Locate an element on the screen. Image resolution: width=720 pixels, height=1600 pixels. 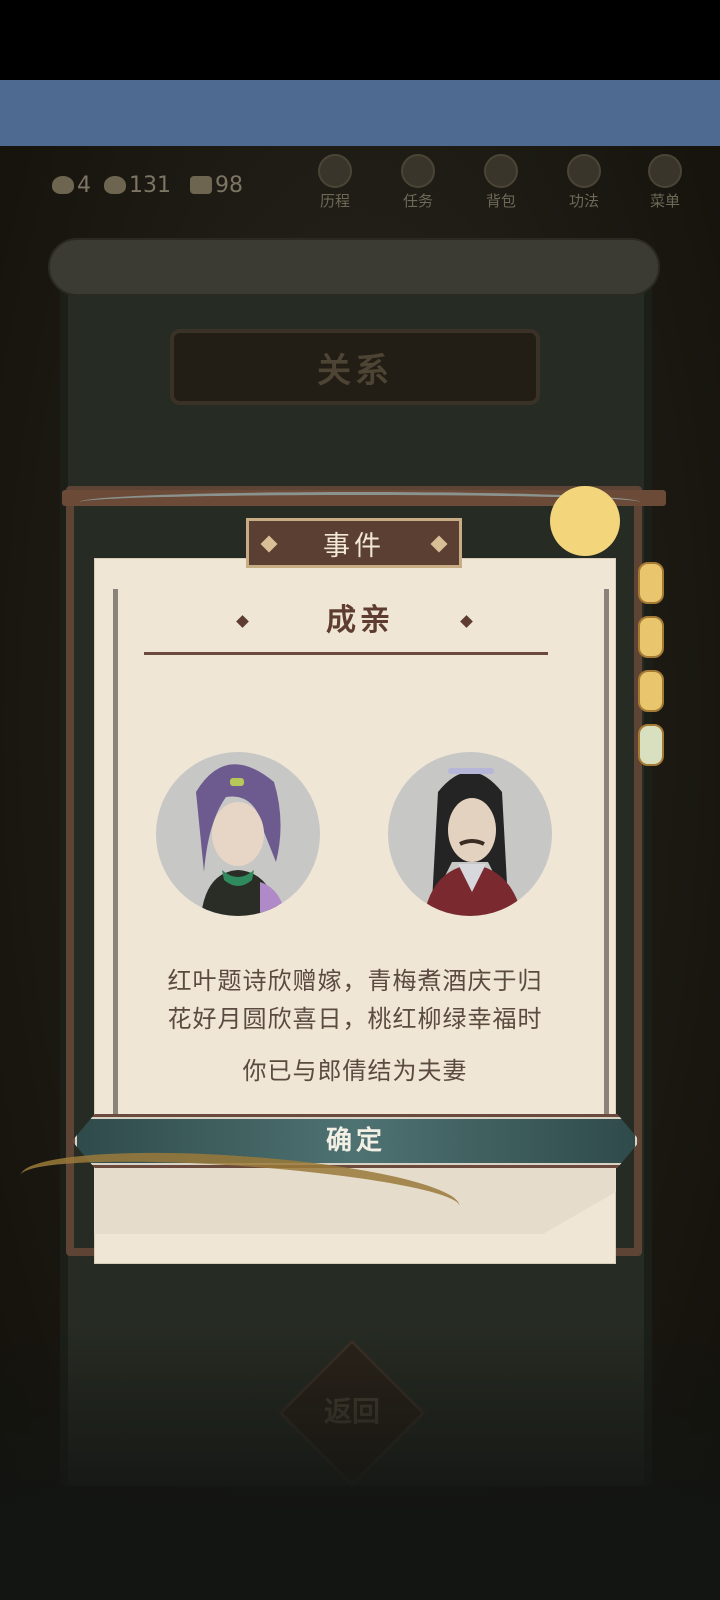
event-title: 成亲 is located at coordinates (360, 620).